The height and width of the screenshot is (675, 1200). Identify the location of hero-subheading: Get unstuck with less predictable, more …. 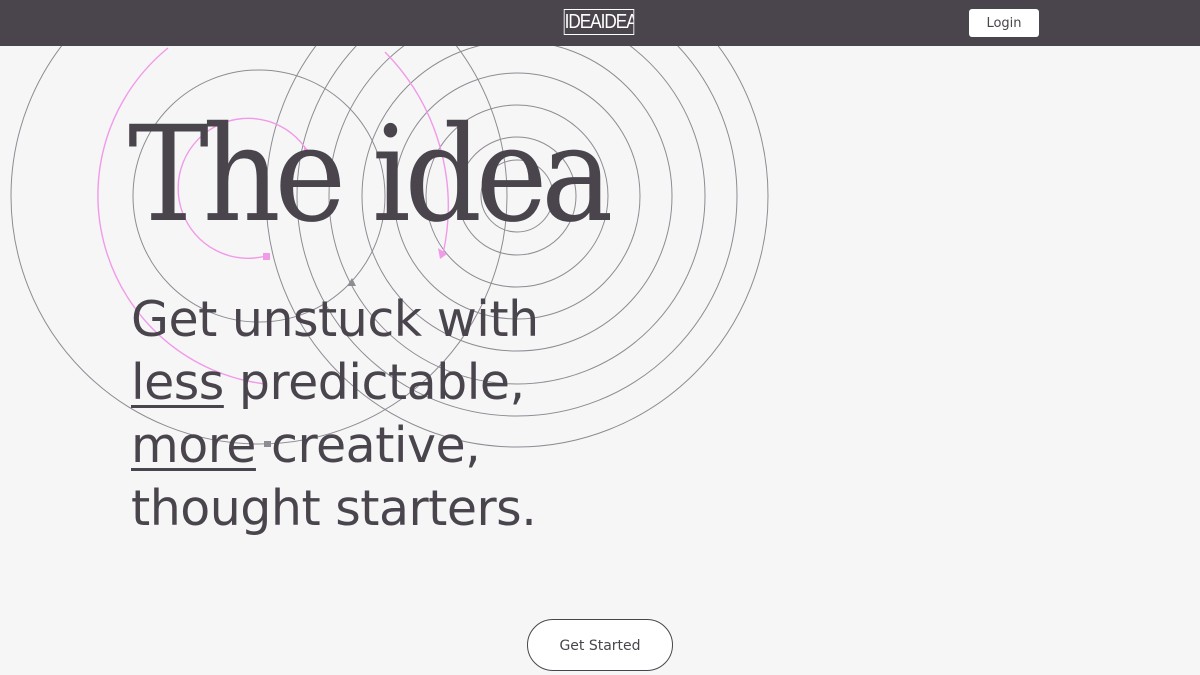
(335, 414).